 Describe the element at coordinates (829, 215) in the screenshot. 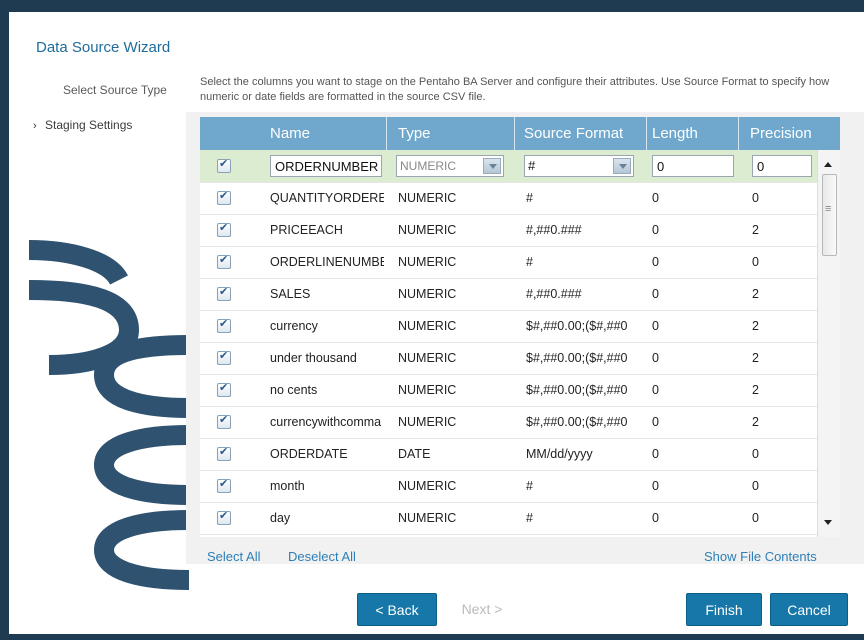

I see `scrollbar-thumb` at that location.